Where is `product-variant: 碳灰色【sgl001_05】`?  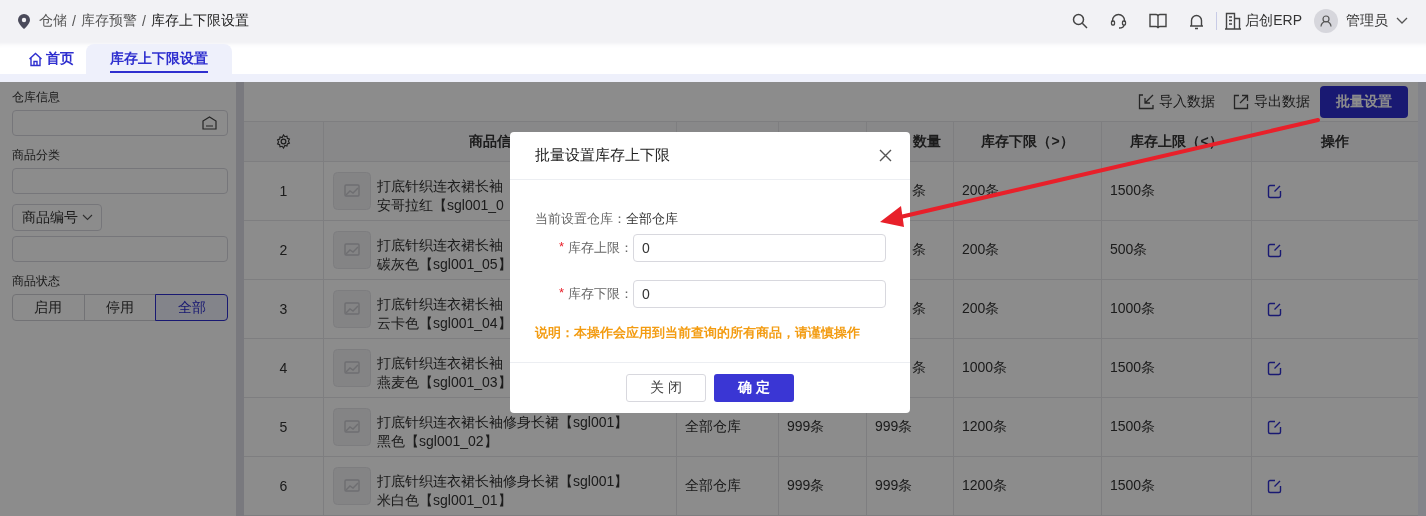
product-variant: 碳灰色【sgl001_05】 is located at coordinates (444, 264).